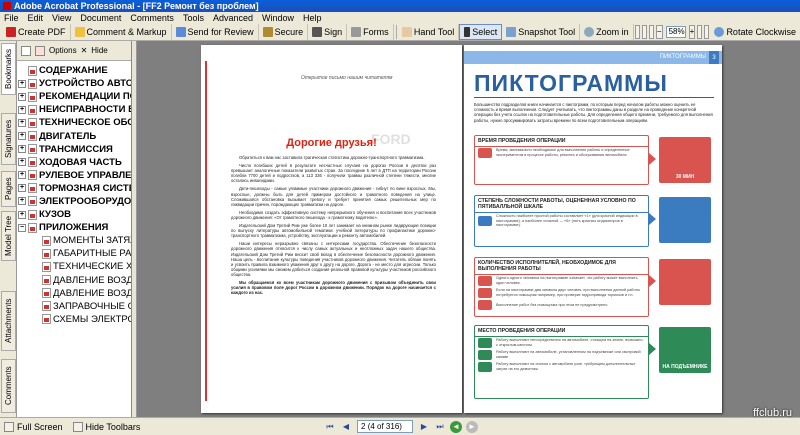 This screenshot has width=800, height=435. Describe the element at coordinates (644, 31) in the screenshot. I see `fit-page-icon` at that location.